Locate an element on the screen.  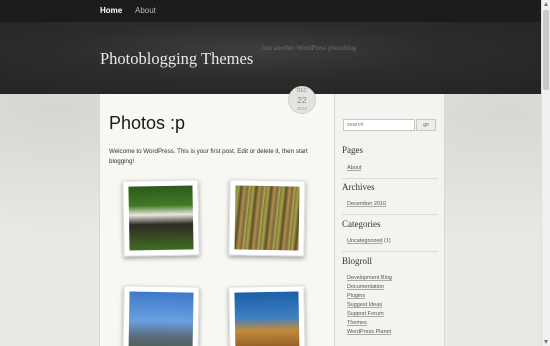
sidebar-link-about: About is located at coordinates (354, 168).